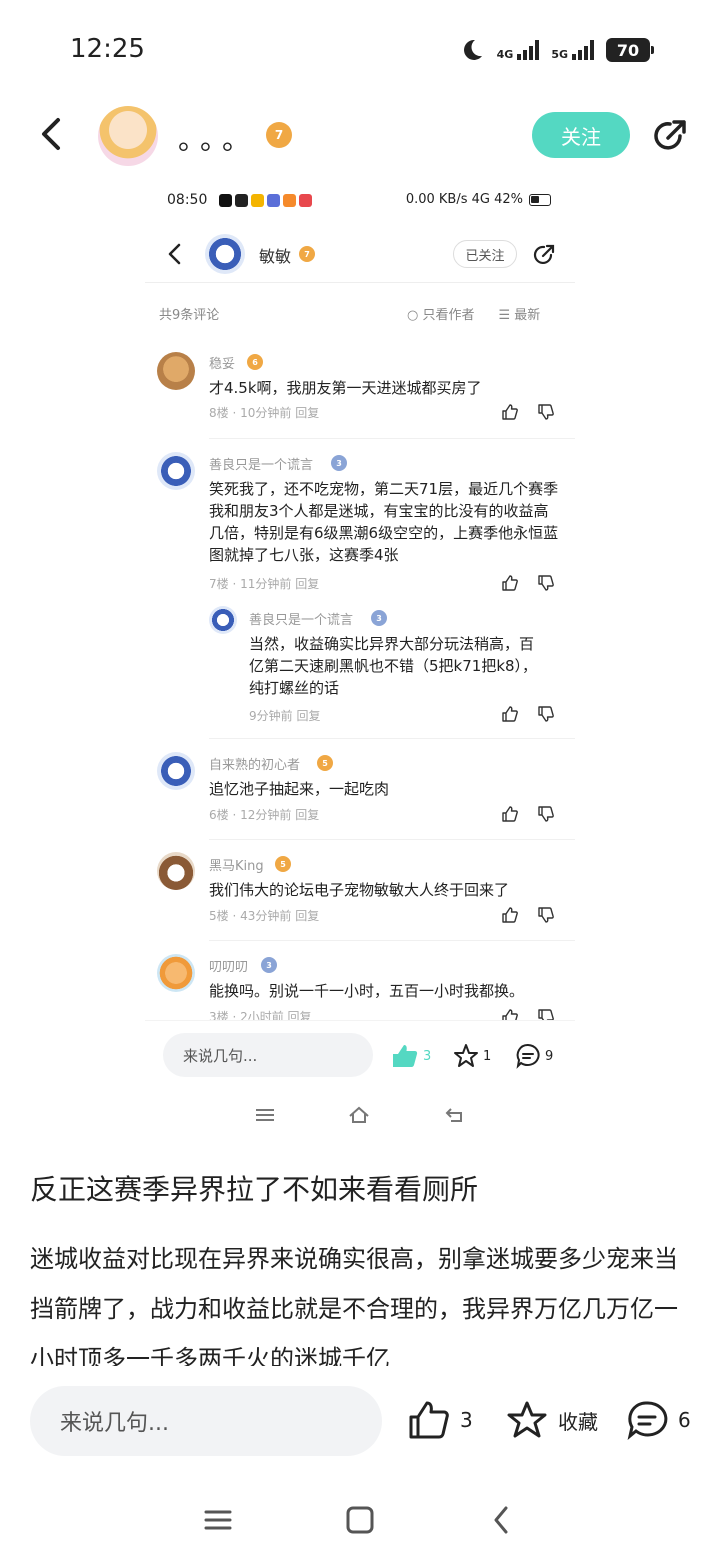  I want to click on embedded-nav-home-icon, so click(359, 1114).